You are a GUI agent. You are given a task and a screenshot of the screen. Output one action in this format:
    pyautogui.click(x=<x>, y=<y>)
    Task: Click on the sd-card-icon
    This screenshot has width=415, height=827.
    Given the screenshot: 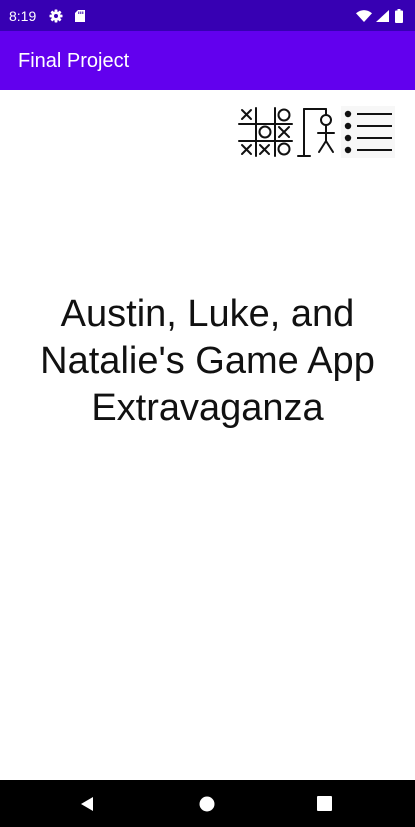 What is the action you would take?
    pyautogui.click(x=80, y=16)
    